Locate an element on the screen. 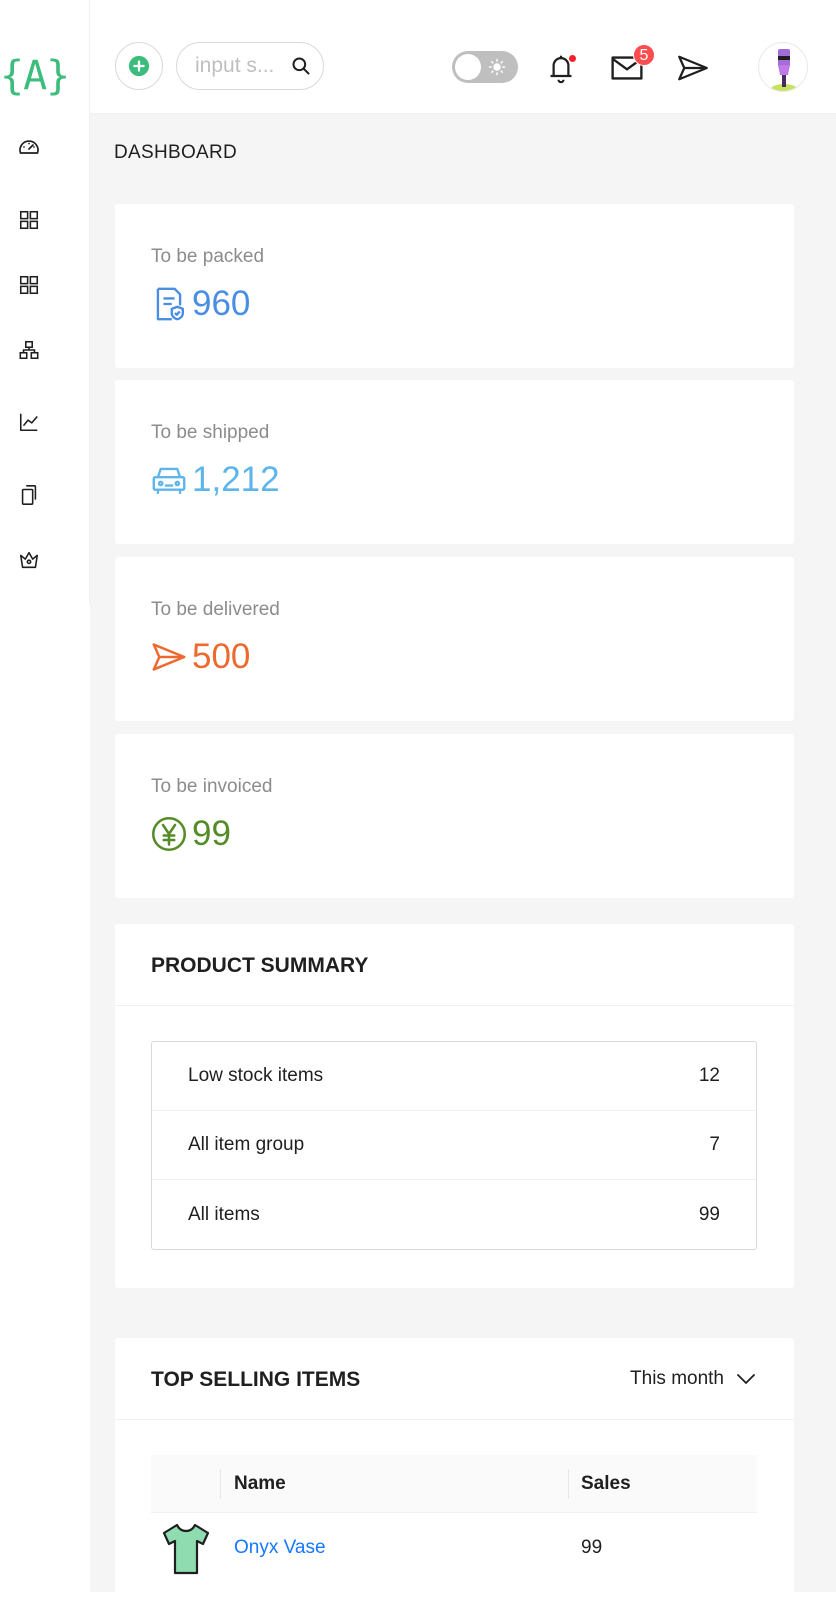  stat-card-shipped: To be shipped 1,212 is located at coordinates (454, 462).